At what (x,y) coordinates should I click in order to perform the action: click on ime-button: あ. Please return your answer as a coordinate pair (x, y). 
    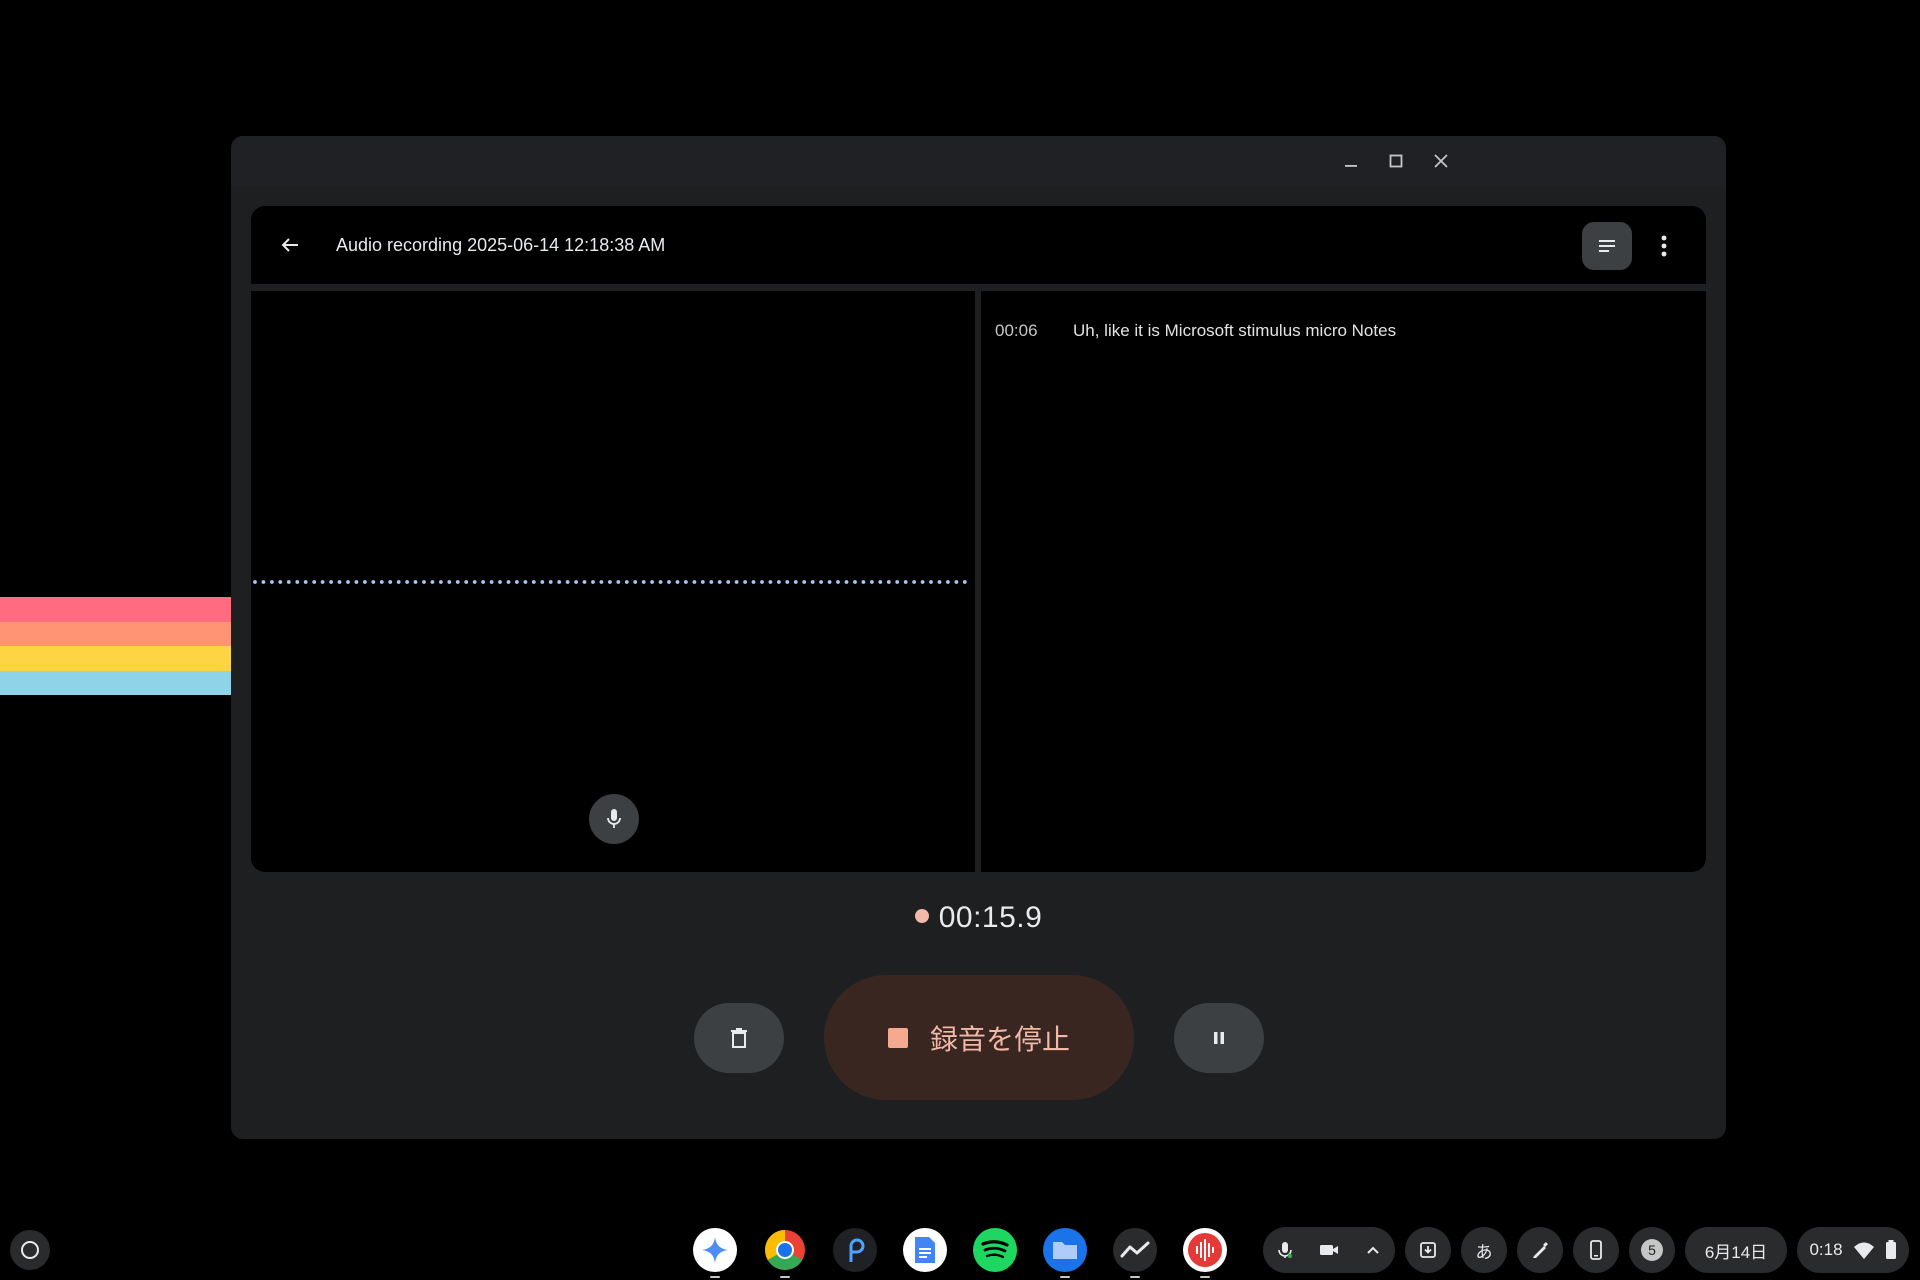
    Looking at the image, I should click on (1484, 1250).